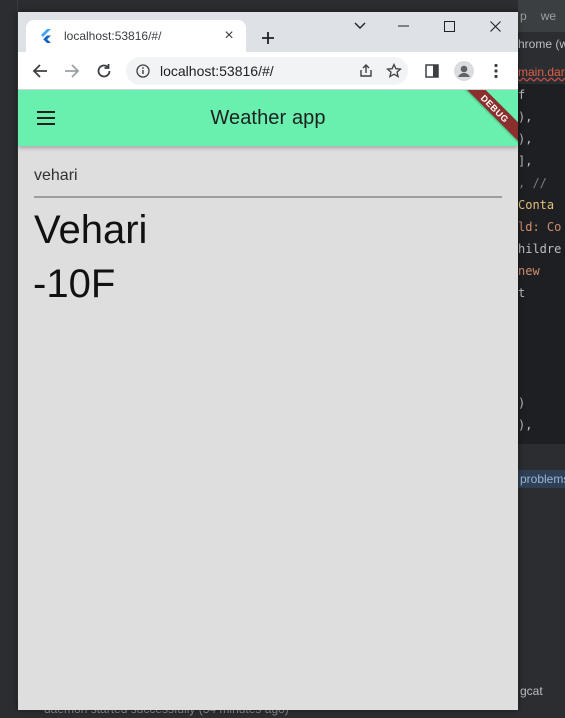  What do you see at coordinates (540, 249) in the screenshot?
I see `code-line: hildre` at bounding box center [540, 249].